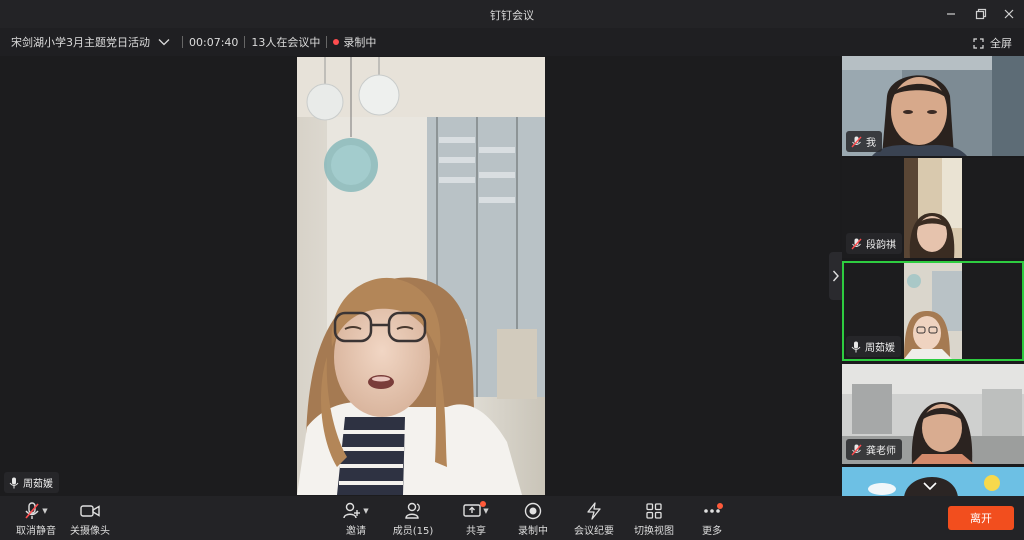 The width and height of the screenshot is (1024, 540). I want to click on unmute-button: ▼ 取消静音, so click(36, 519).